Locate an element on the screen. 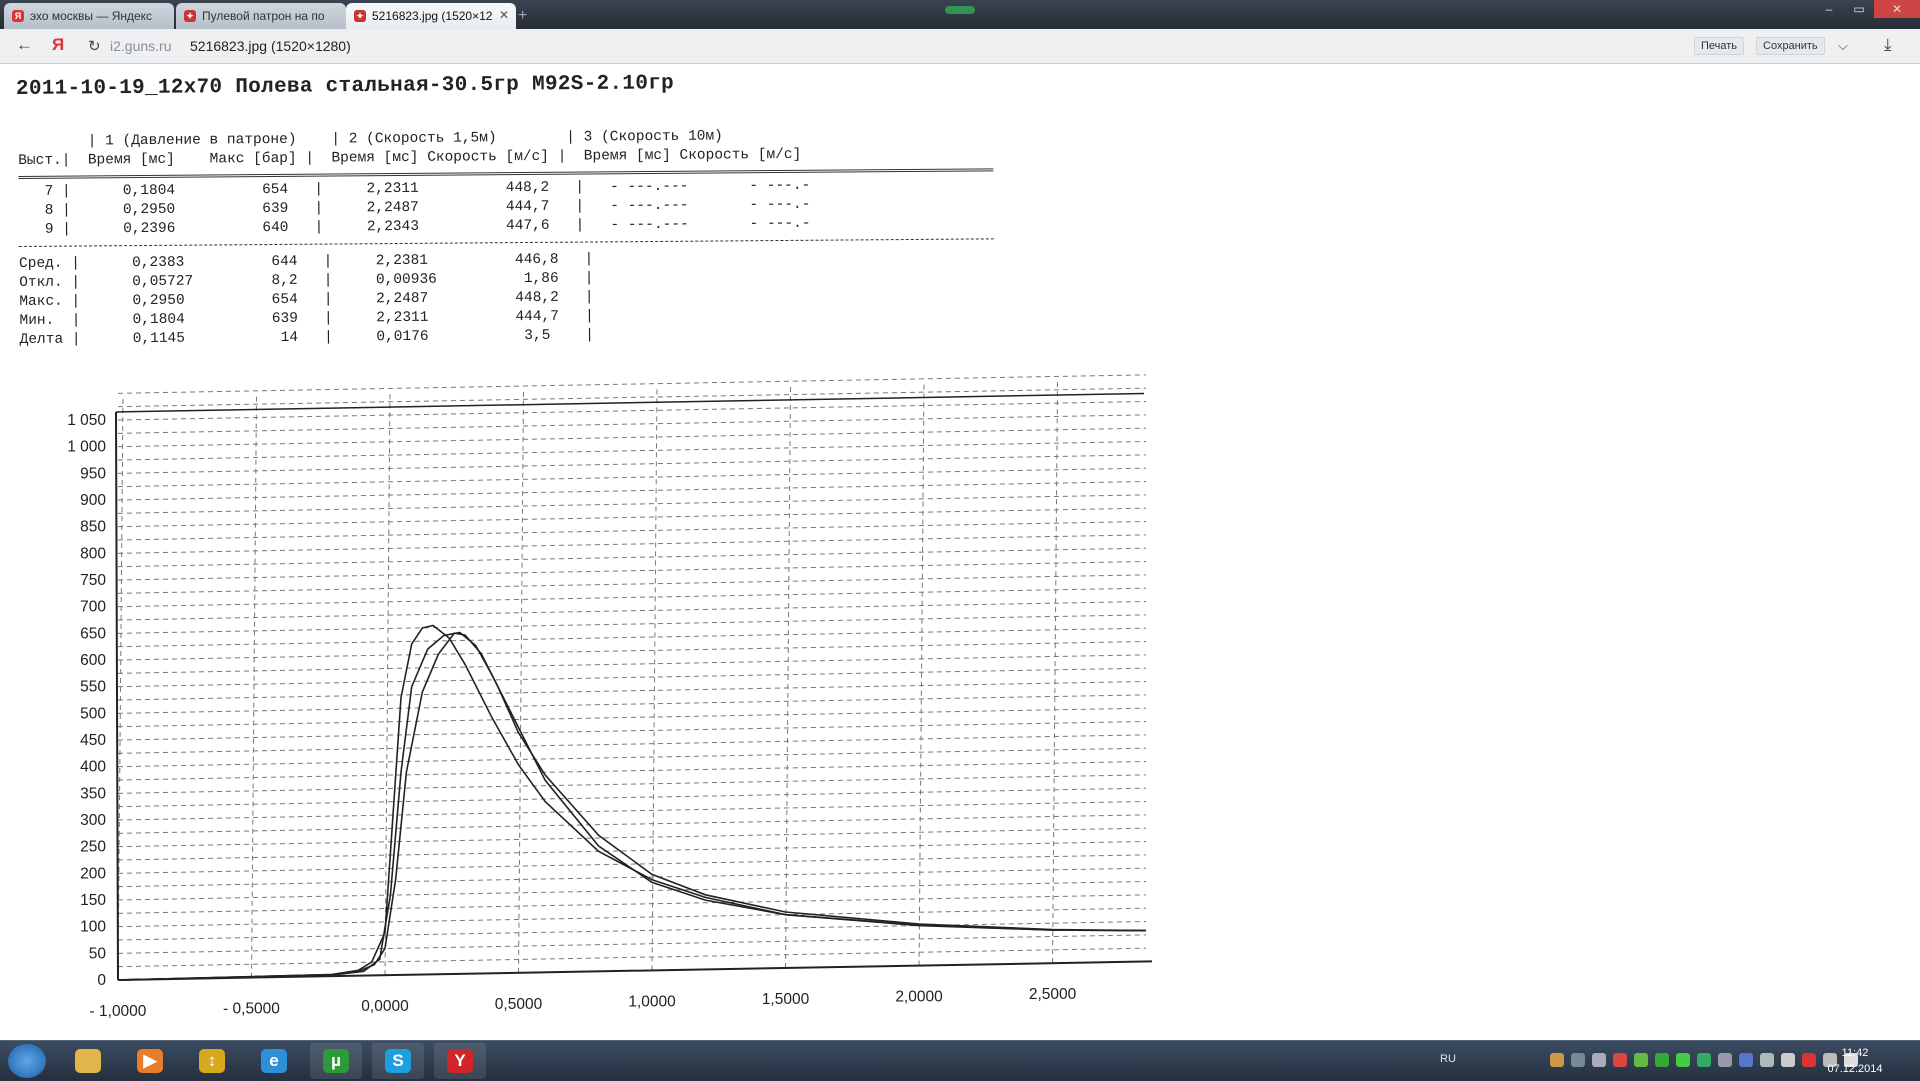 The image size is (1920, 1081). back-arrow-icon: ← is located at coordinates (24, 45).